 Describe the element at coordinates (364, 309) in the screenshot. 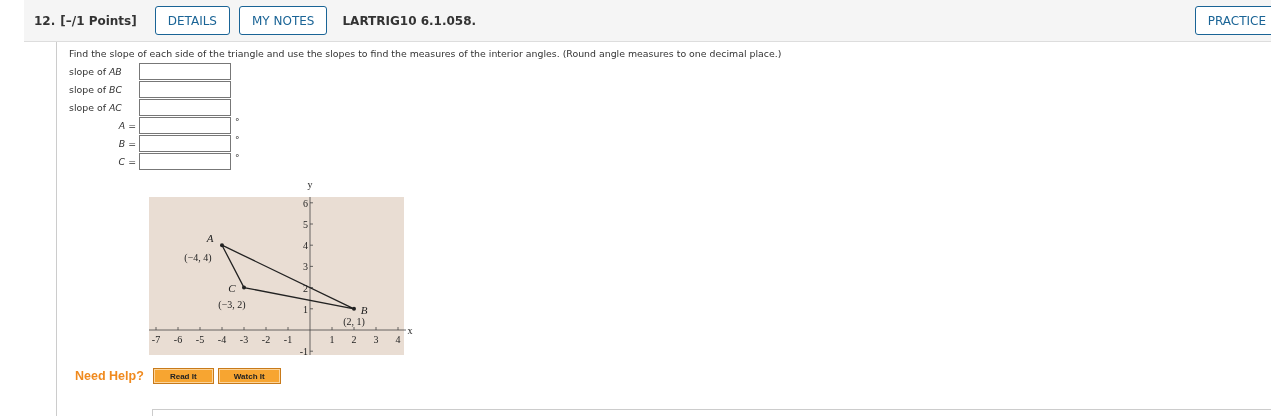

I see `vertex-label: B` at that location.